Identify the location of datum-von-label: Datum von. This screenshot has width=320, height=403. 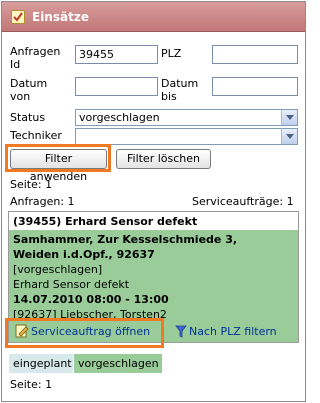
(29, 90).